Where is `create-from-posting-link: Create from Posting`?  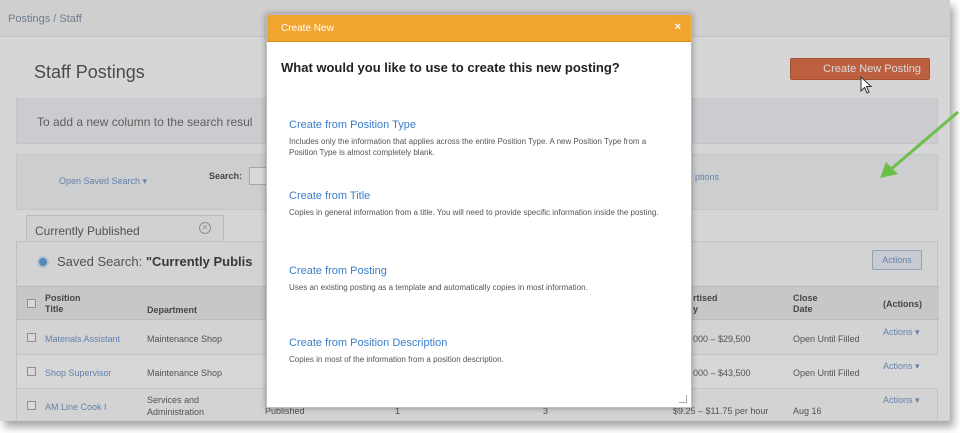
create-from-posting-link: Create from Posting is located at coordinates (479, 271).